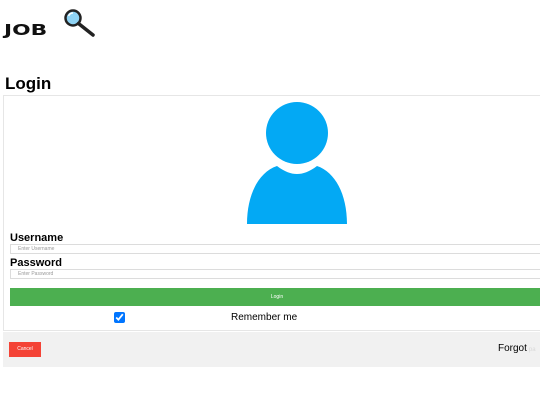 Image resolution: width=540 pixels, height=405 pixels. Describe the element at coordinates (25, 349) in the screenshot. I see `cancel-button: Cancel` at that location.